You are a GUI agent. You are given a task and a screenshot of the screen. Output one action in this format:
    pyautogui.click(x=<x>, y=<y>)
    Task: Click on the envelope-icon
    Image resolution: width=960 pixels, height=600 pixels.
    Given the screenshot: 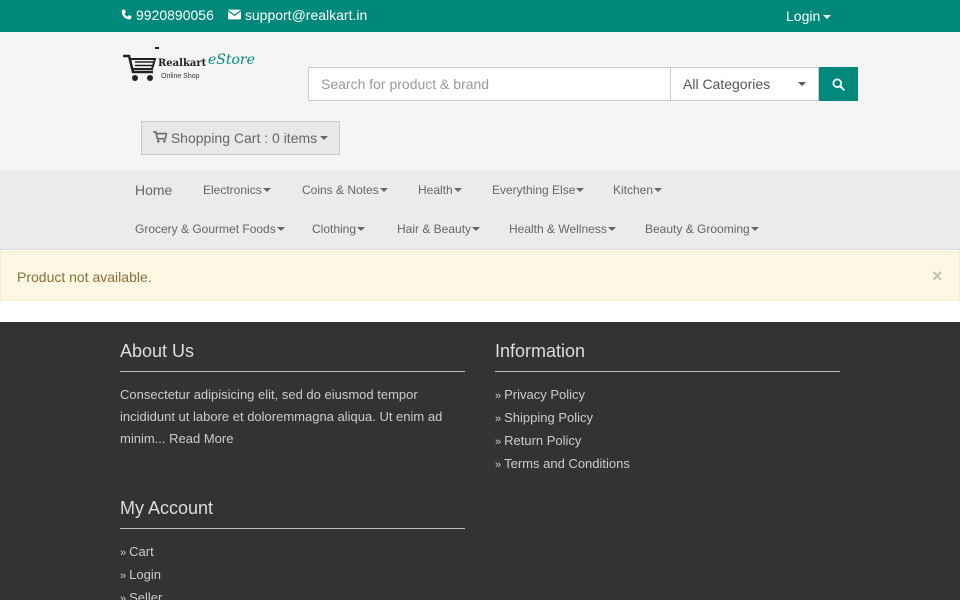 What is the action you would take?
    pyautogui.click(x=234, y=15)
    